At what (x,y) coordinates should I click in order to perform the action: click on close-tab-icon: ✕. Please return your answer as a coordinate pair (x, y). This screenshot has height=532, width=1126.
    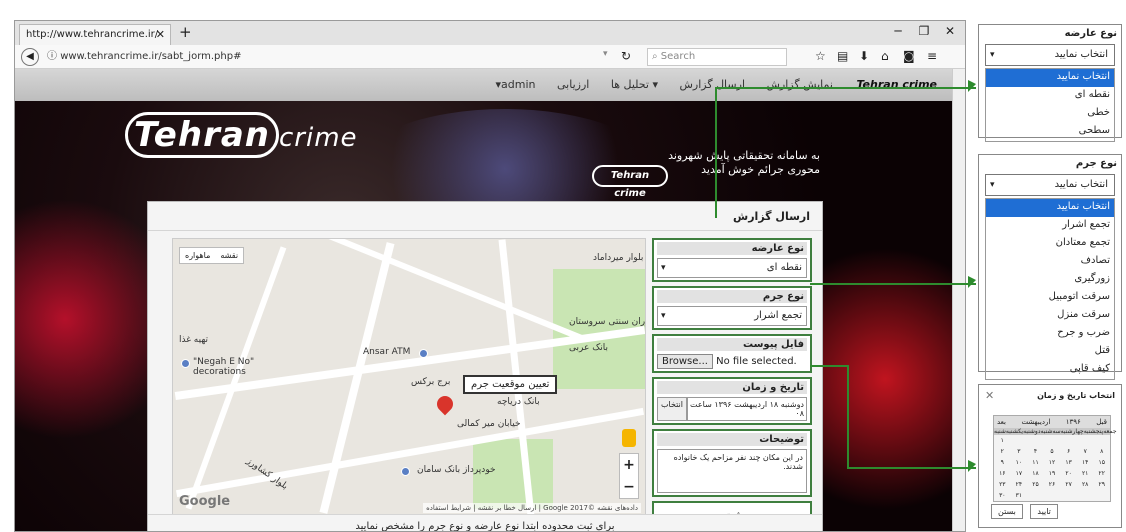
    Looking at the image, I should click on (160, 34).